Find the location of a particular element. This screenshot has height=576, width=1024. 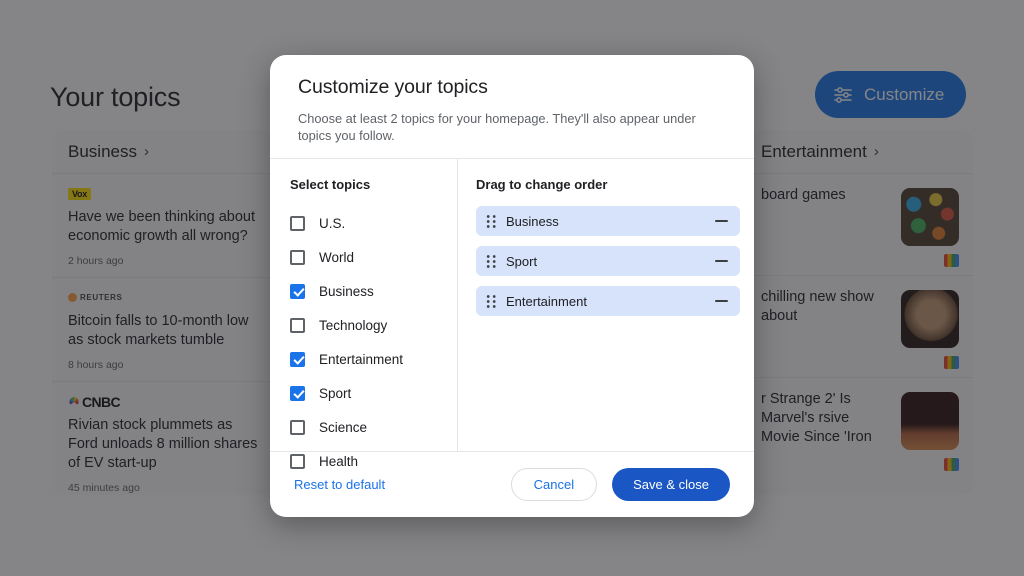

topic-label: Technology is located at coordinates (353, 325).